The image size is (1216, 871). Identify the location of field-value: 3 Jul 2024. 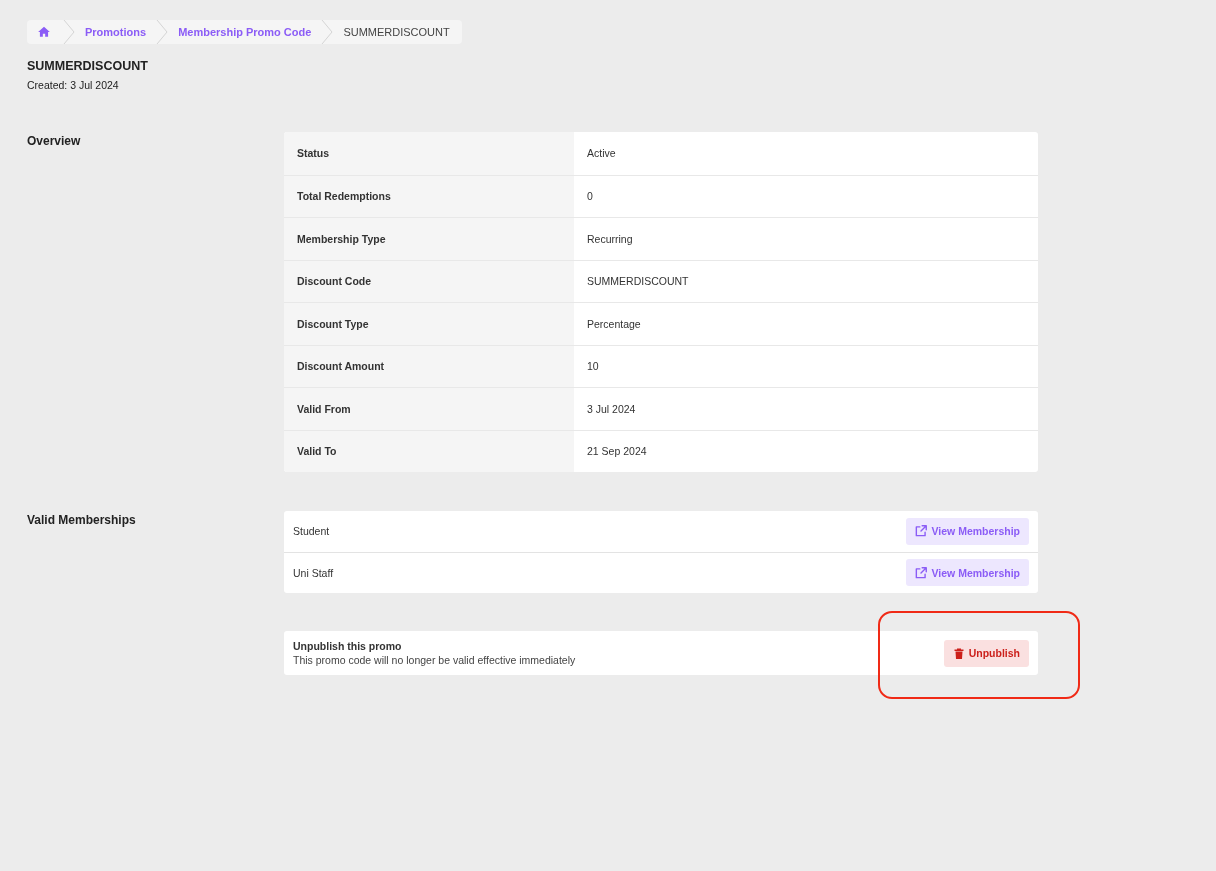
(611, 409).